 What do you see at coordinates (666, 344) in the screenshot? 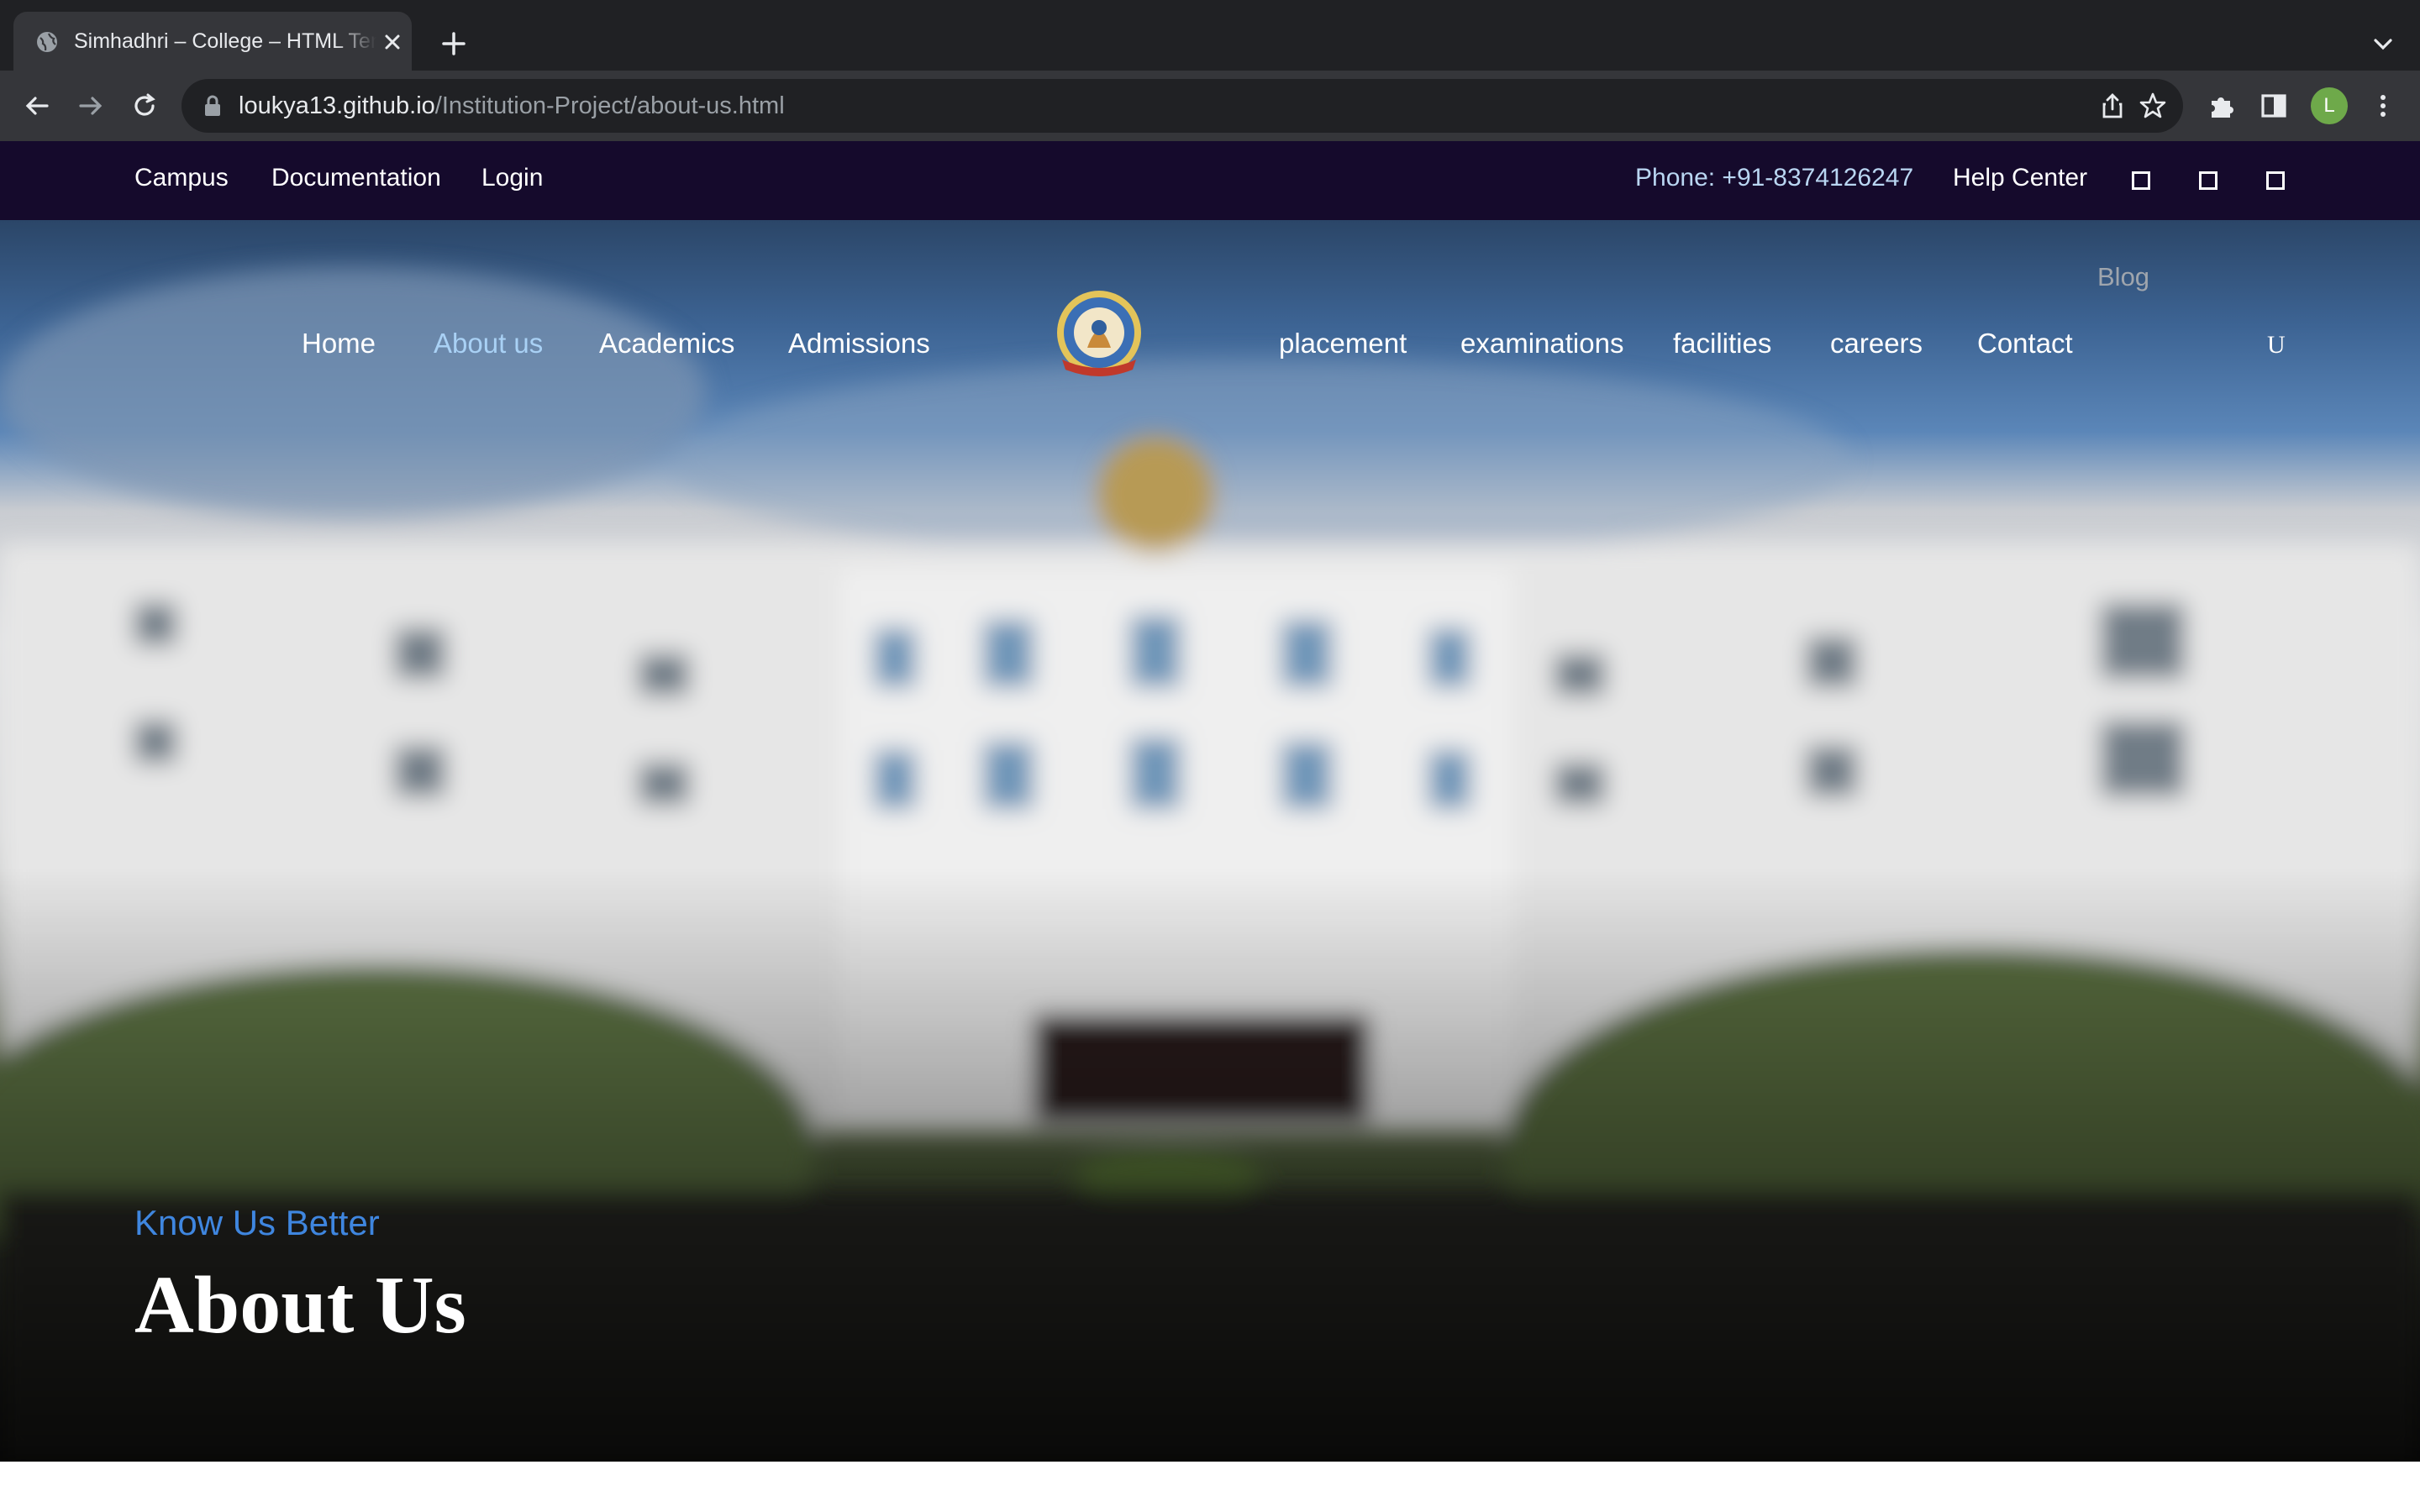
I see `nav-academics: Academics` at bounding box center [666, 344].